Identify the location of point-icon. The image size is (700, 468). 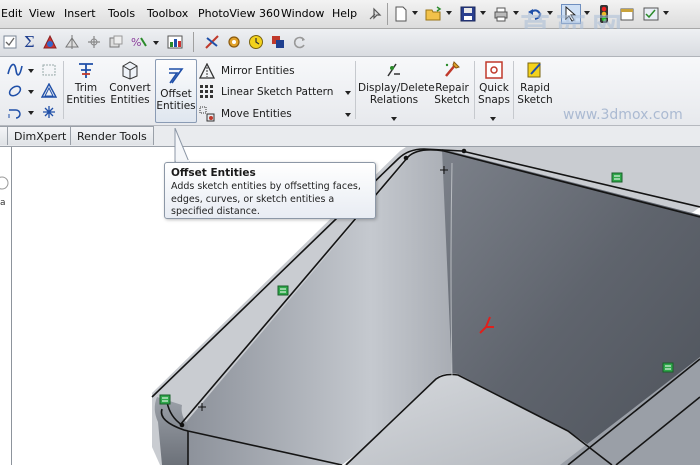
(49, 112).